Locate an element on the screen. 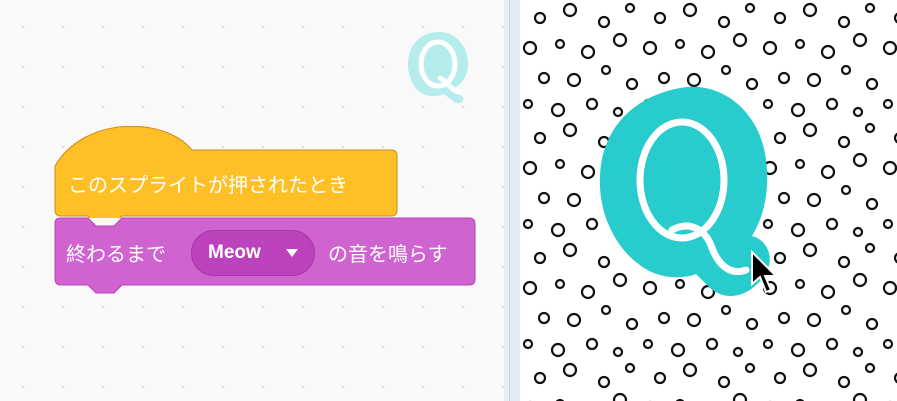 Image resolution: width=897 pixels, height=401 pixels. mouse-cursor-icon is located at coordinates (765, 271).